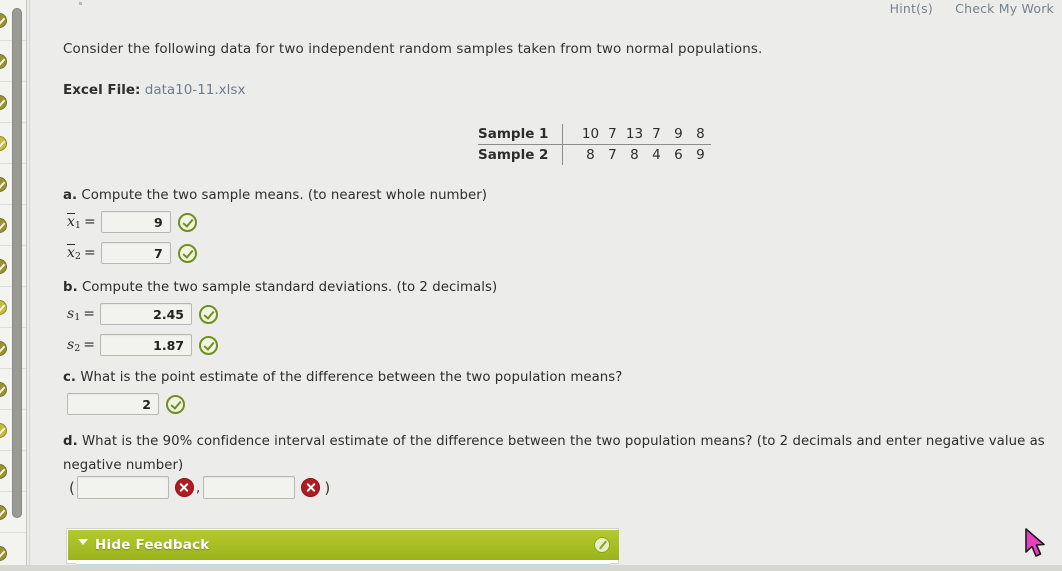 Image resolution: width=1062 pixels, height=571 pixels. What do you see at coordinates (122, 487) in the screenshot?
I see `ci-lower-input` at bounding box center [122, 487].